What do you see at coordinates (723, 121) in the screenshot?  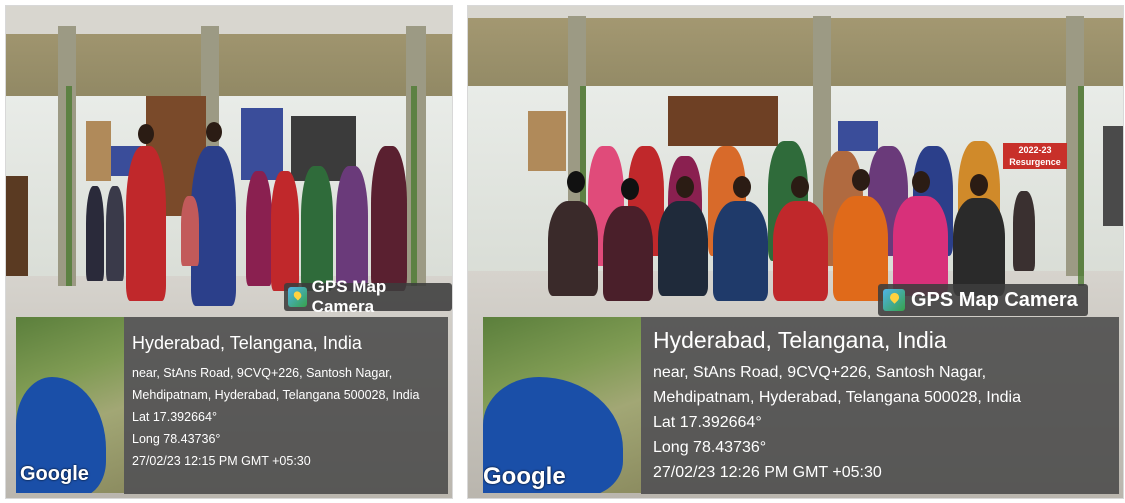 I see `doorway` at bounding box center [723, 121].